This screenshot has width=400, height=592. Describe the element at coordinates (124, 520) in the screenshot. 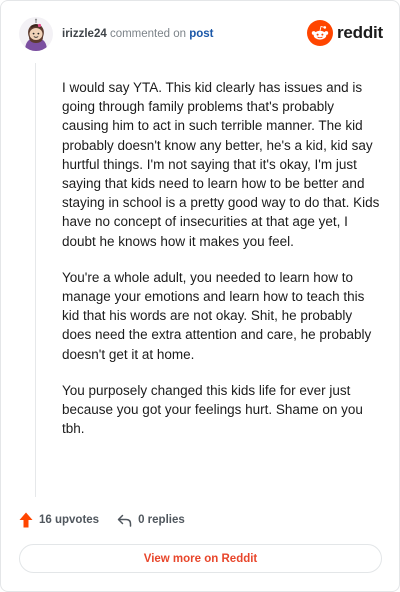

I see `reply-arrow-icon` at that location.